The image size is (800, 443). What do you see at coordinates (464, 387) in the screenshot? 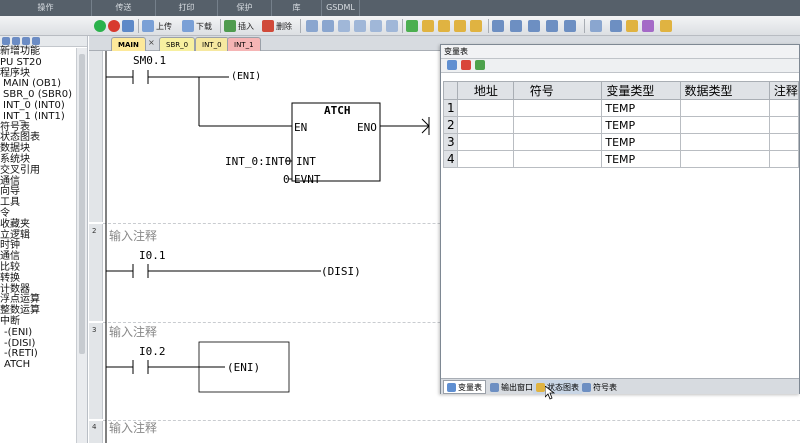
I see `tab-variable-table: 变量表` at bounding box center [464, 387].